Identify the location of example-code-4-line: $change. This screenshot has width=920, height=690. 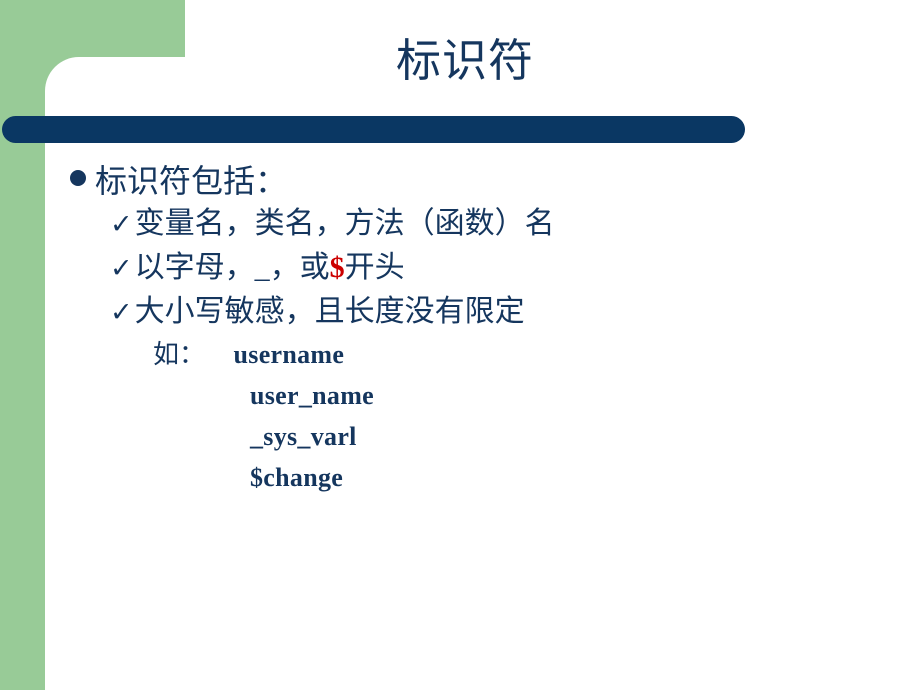
(460, 477).